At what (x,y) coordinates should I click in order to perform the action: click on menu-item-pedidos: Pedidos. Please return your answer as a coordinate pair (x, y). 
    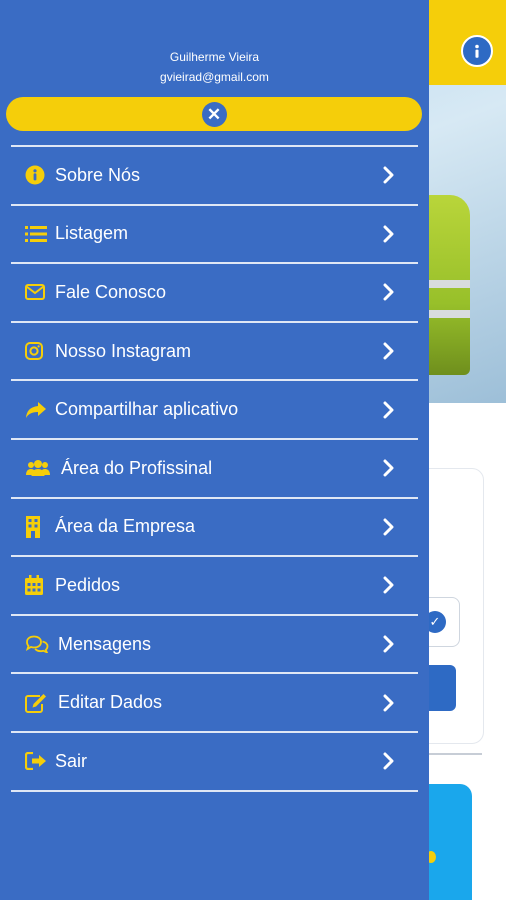
    Looking at the image, I should click on (214, 585).